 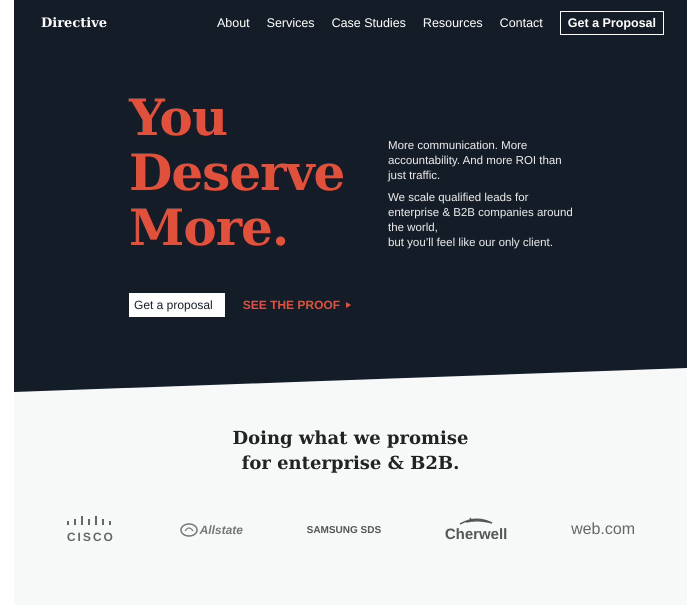 I want to click on get-proposal-button: Get a proposal, so click(x=177, y=305).